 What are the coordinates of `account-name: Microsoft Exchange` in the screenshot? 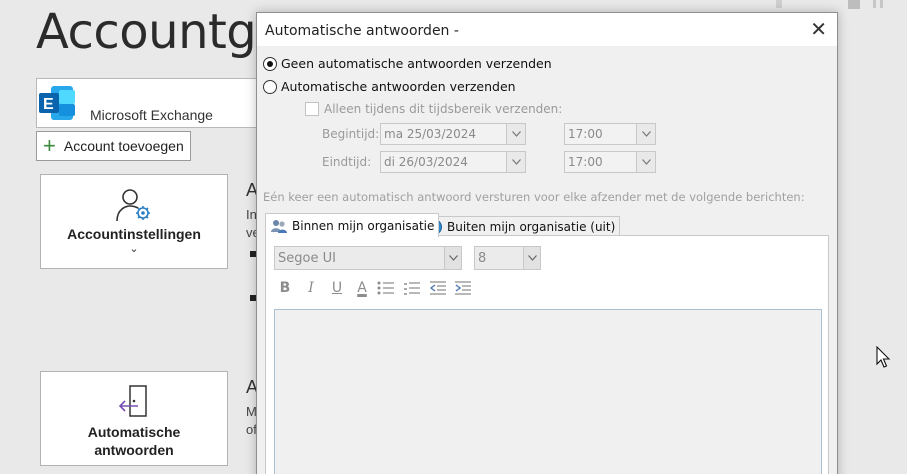 It's located at (151, 115).